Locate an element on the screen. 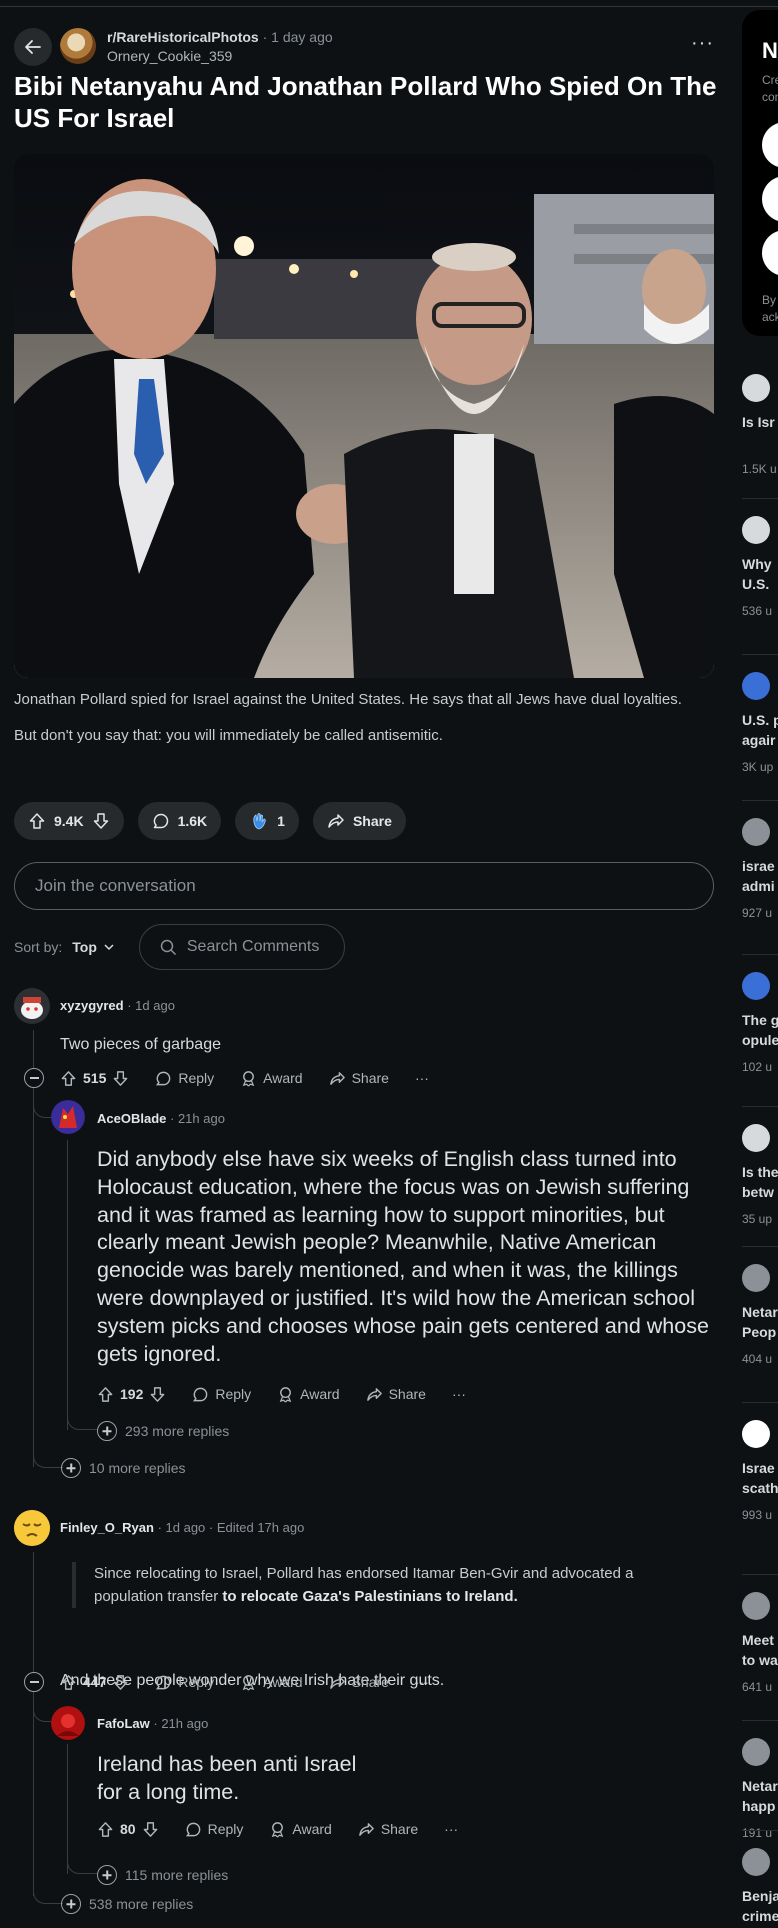 Image resolution: width=778 pixels, height=1928 pixels. sort-bar: Sort by: Top Search Comments is located at coordinates (179, 947).